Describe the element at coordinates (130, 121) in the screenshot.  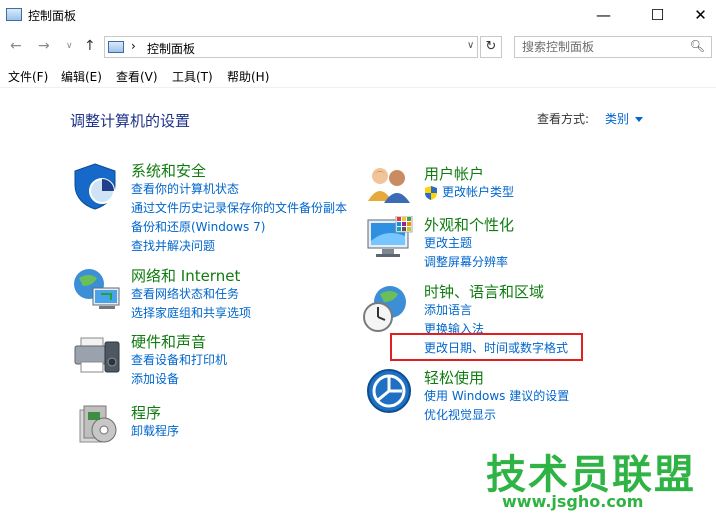
I see `page-title: 调整计算机的设置` at that location.